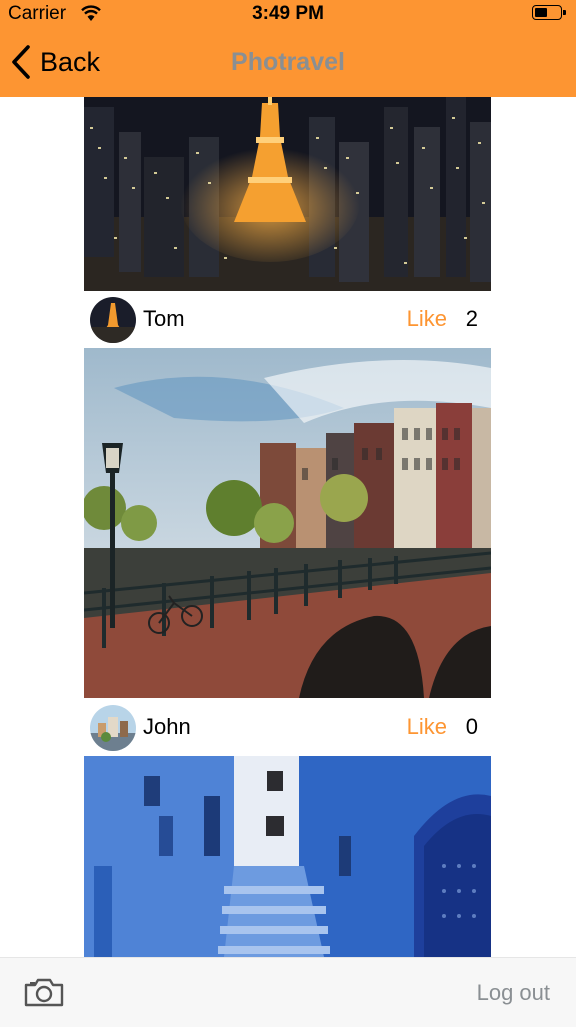 This screenshot has height=1027, width=576. I want to click on clock: 3:49 PM, so click(288, 13).